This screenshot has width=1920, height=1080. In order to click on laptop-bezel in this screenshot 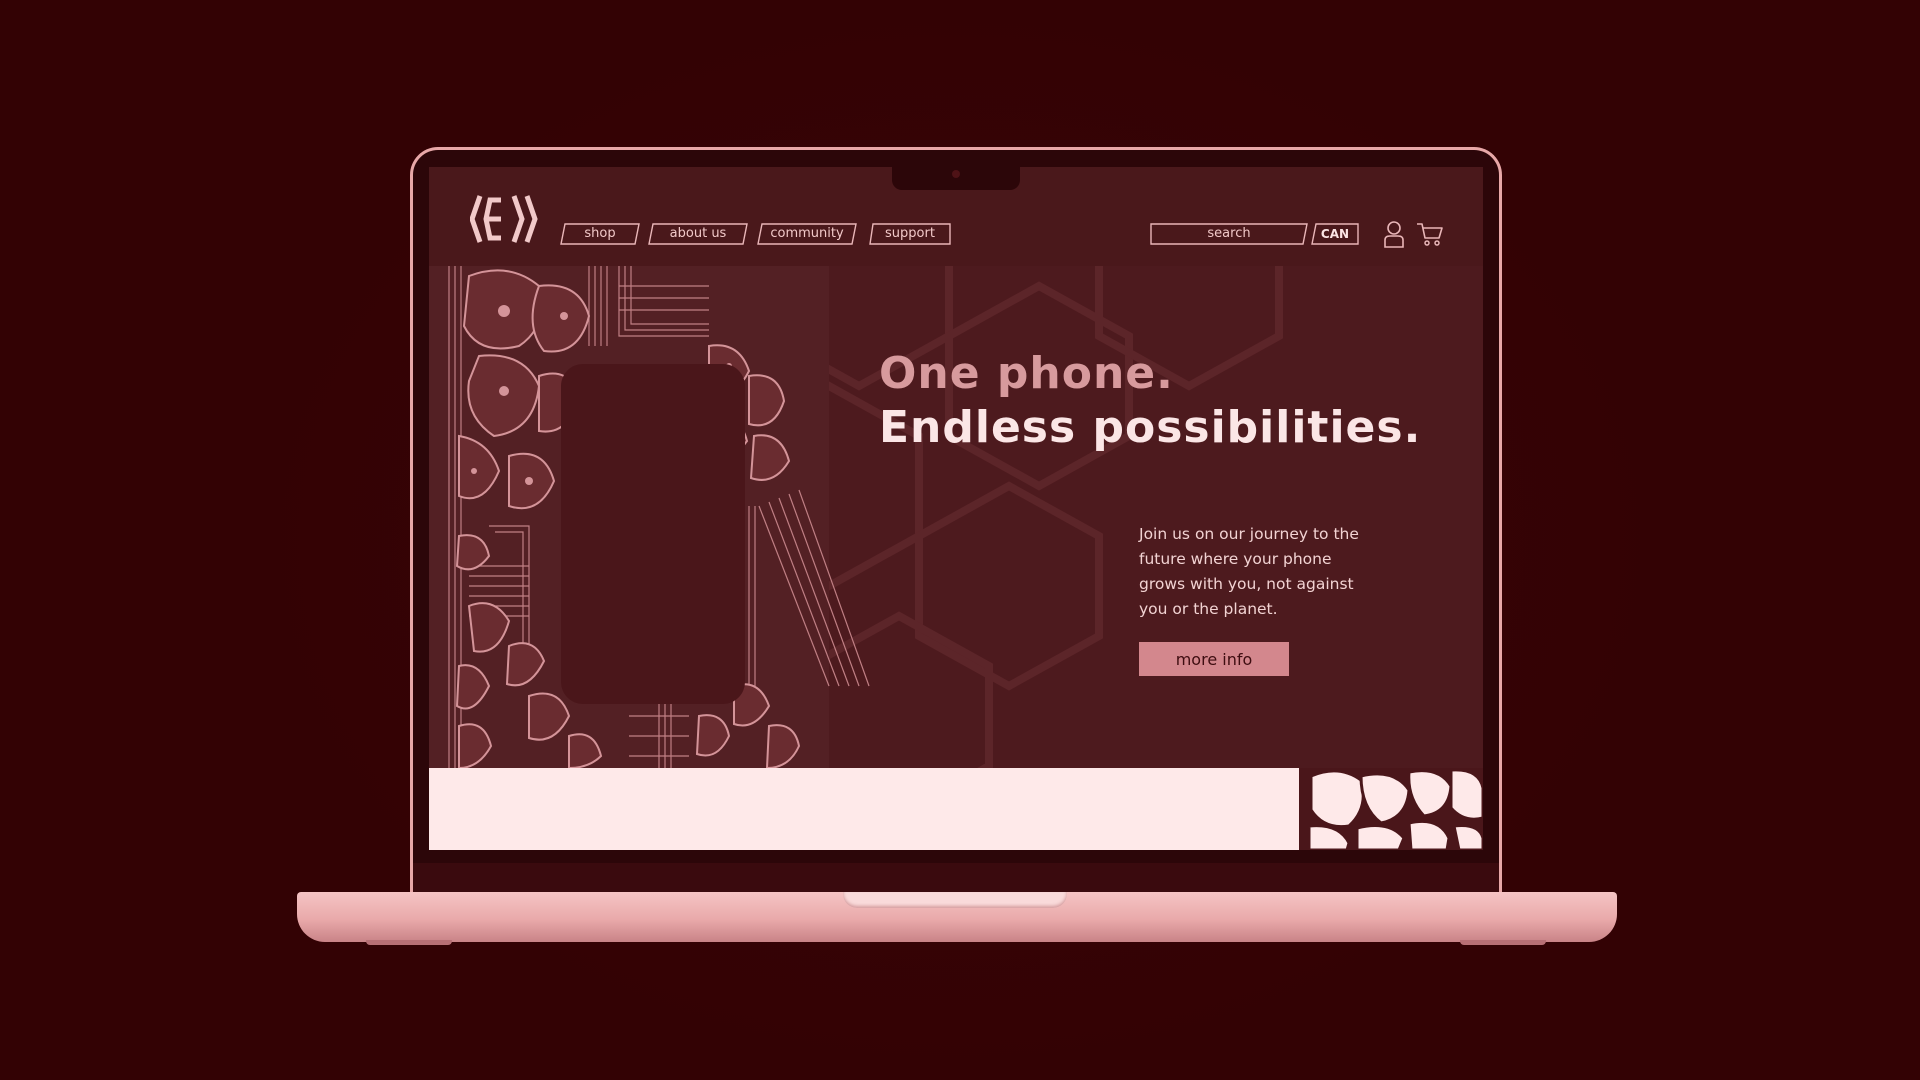, I will do `click(956, 878)`.